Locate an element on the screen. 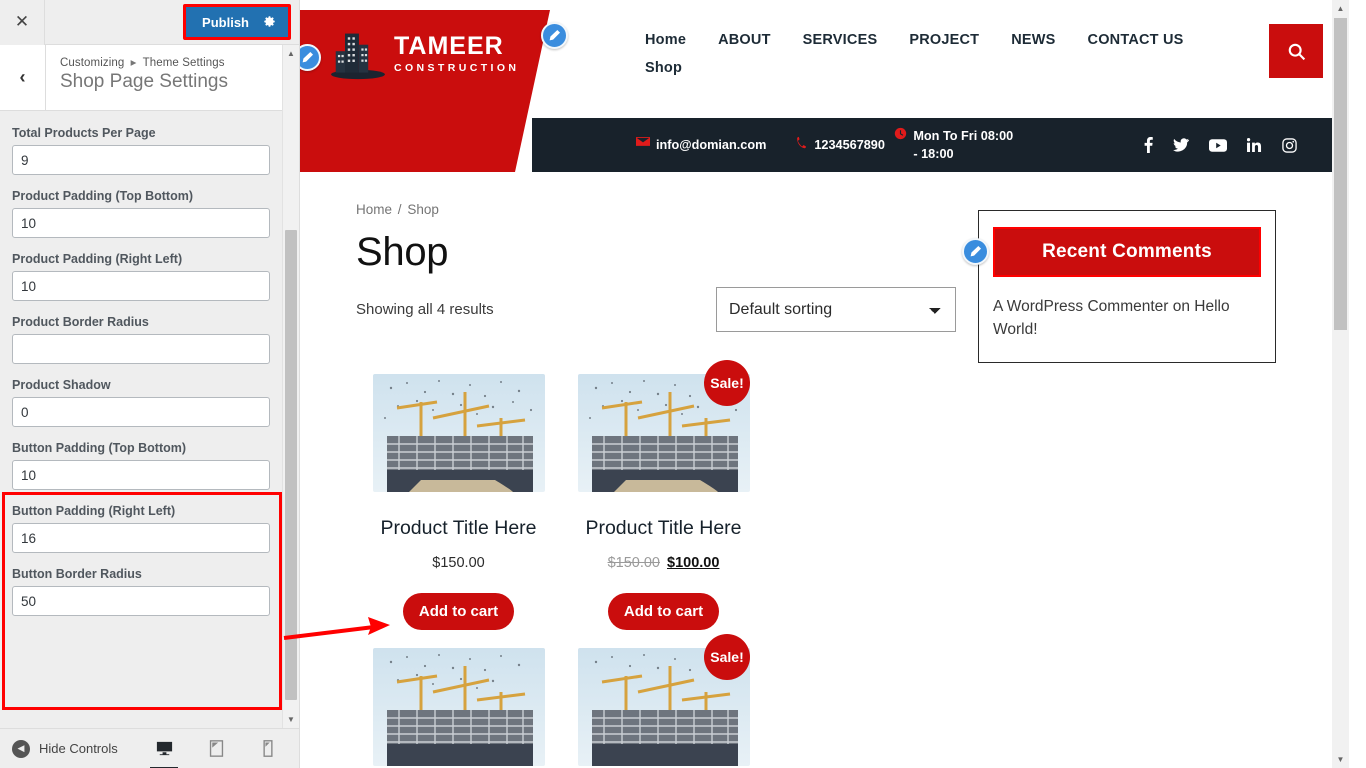  preview-scrollbar-thumb is located at coordinates (1340, 174).